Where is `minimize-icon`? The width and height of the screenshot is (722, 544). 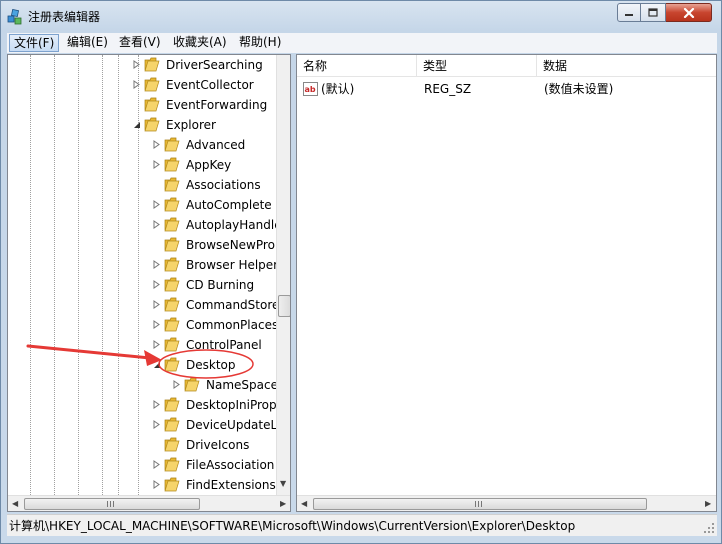
minimize-icon is located at coordinates (629, 14).